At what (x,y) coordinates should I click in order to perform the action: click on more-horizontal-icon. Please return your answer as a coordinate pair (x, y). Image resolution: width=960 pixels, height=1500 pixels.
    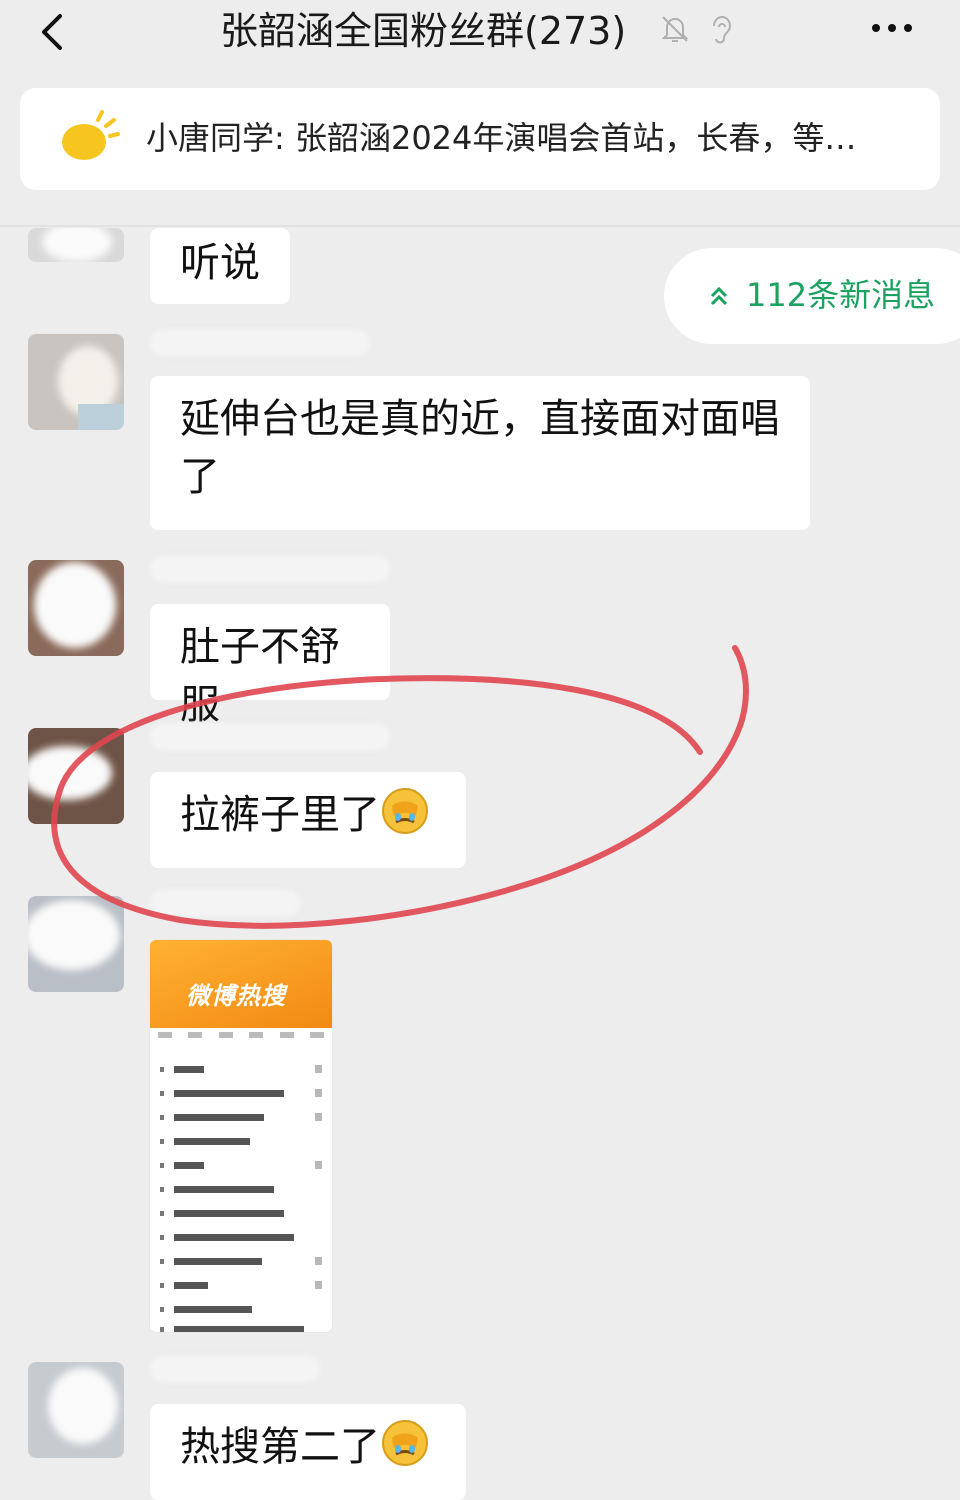
    Looking at the image, I should click on (892, 28).